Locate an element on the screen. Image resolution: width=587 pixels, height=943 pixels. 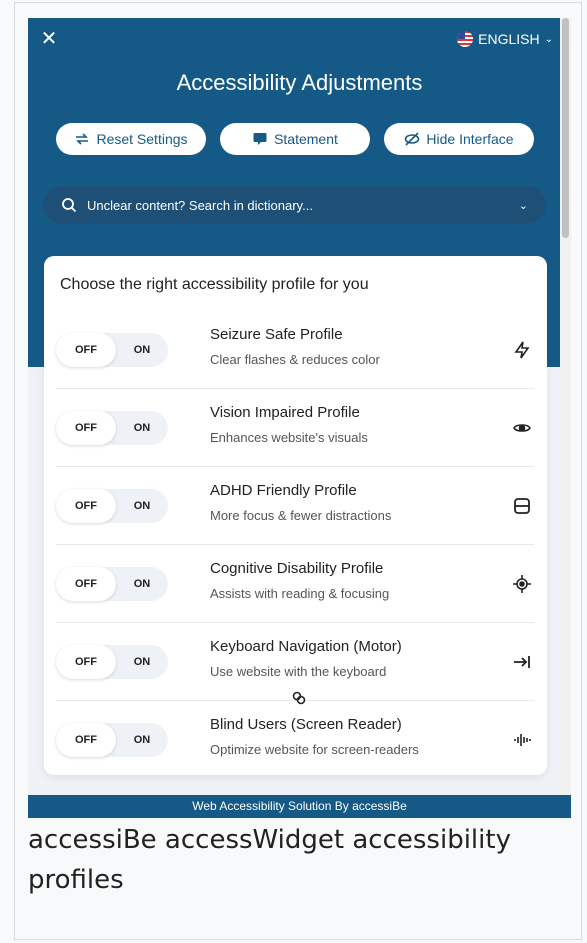
link-icon is located at coordinates (299, 698).